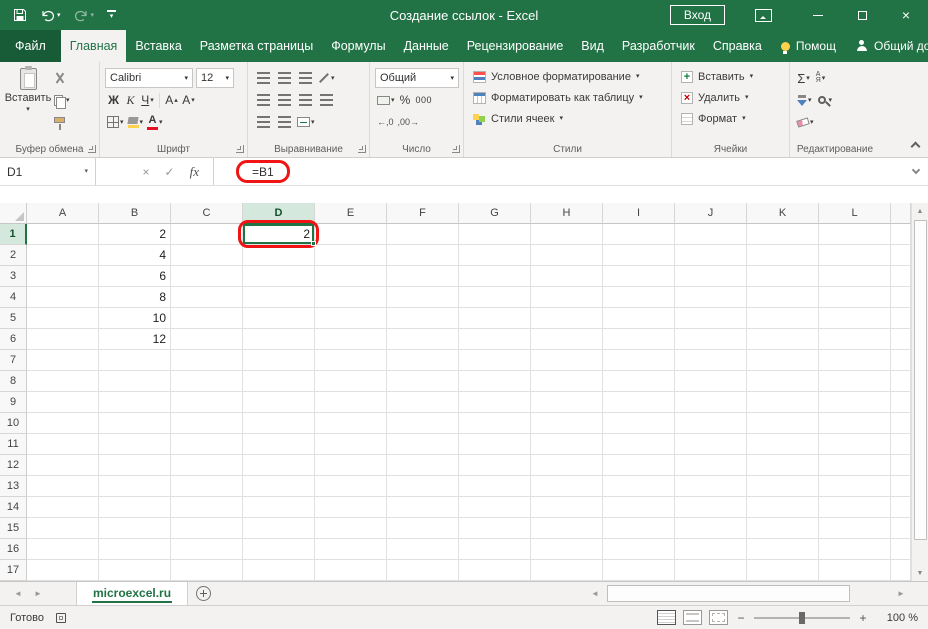 The image size is (928, 629). What do you see at coordinates (279, 318) in the screenshot?
I see `cell-D5` at bounding box center [279, 318].